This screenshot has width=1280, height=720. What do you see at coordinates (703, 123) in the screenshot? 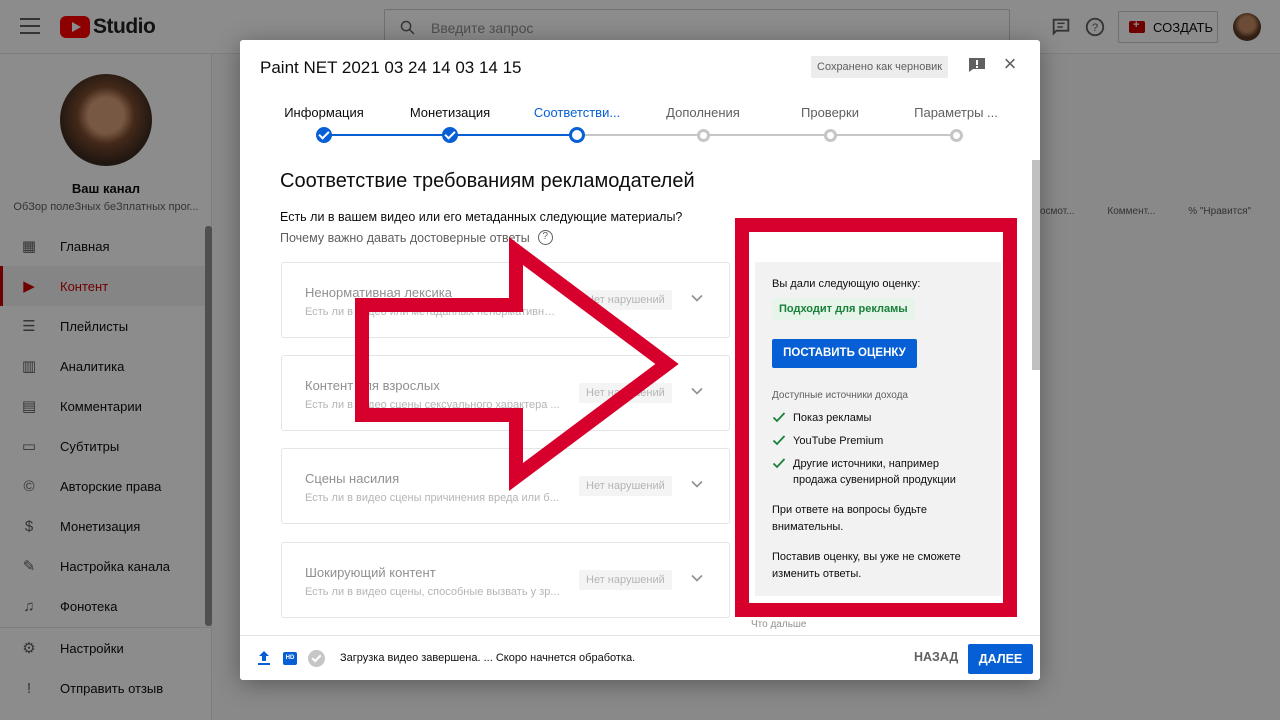
I see `step-extras: Дополнения` at bounding box center [703, 123].